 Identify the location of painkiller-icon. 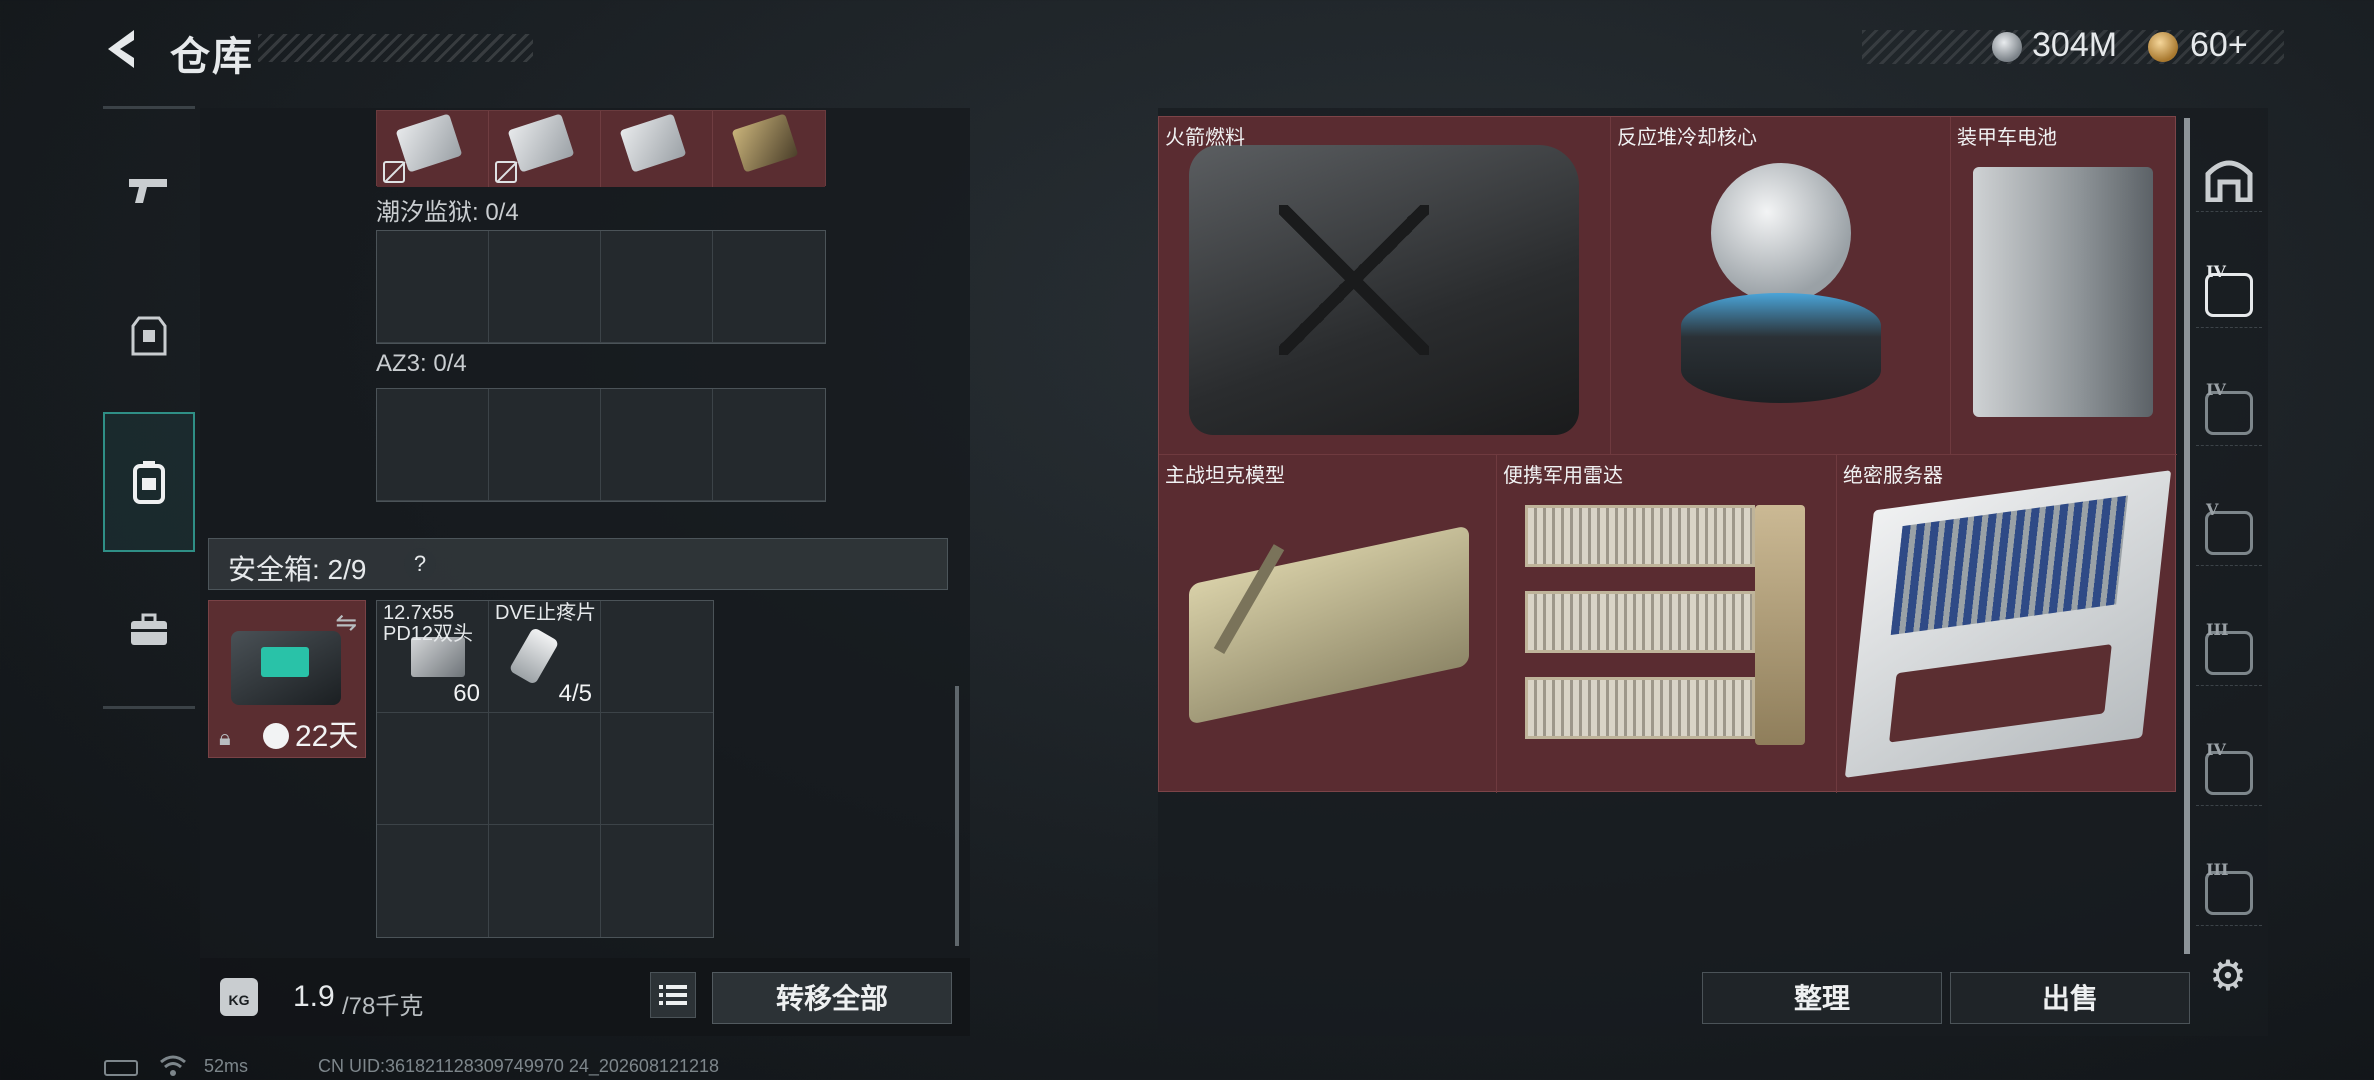
(534, 656).